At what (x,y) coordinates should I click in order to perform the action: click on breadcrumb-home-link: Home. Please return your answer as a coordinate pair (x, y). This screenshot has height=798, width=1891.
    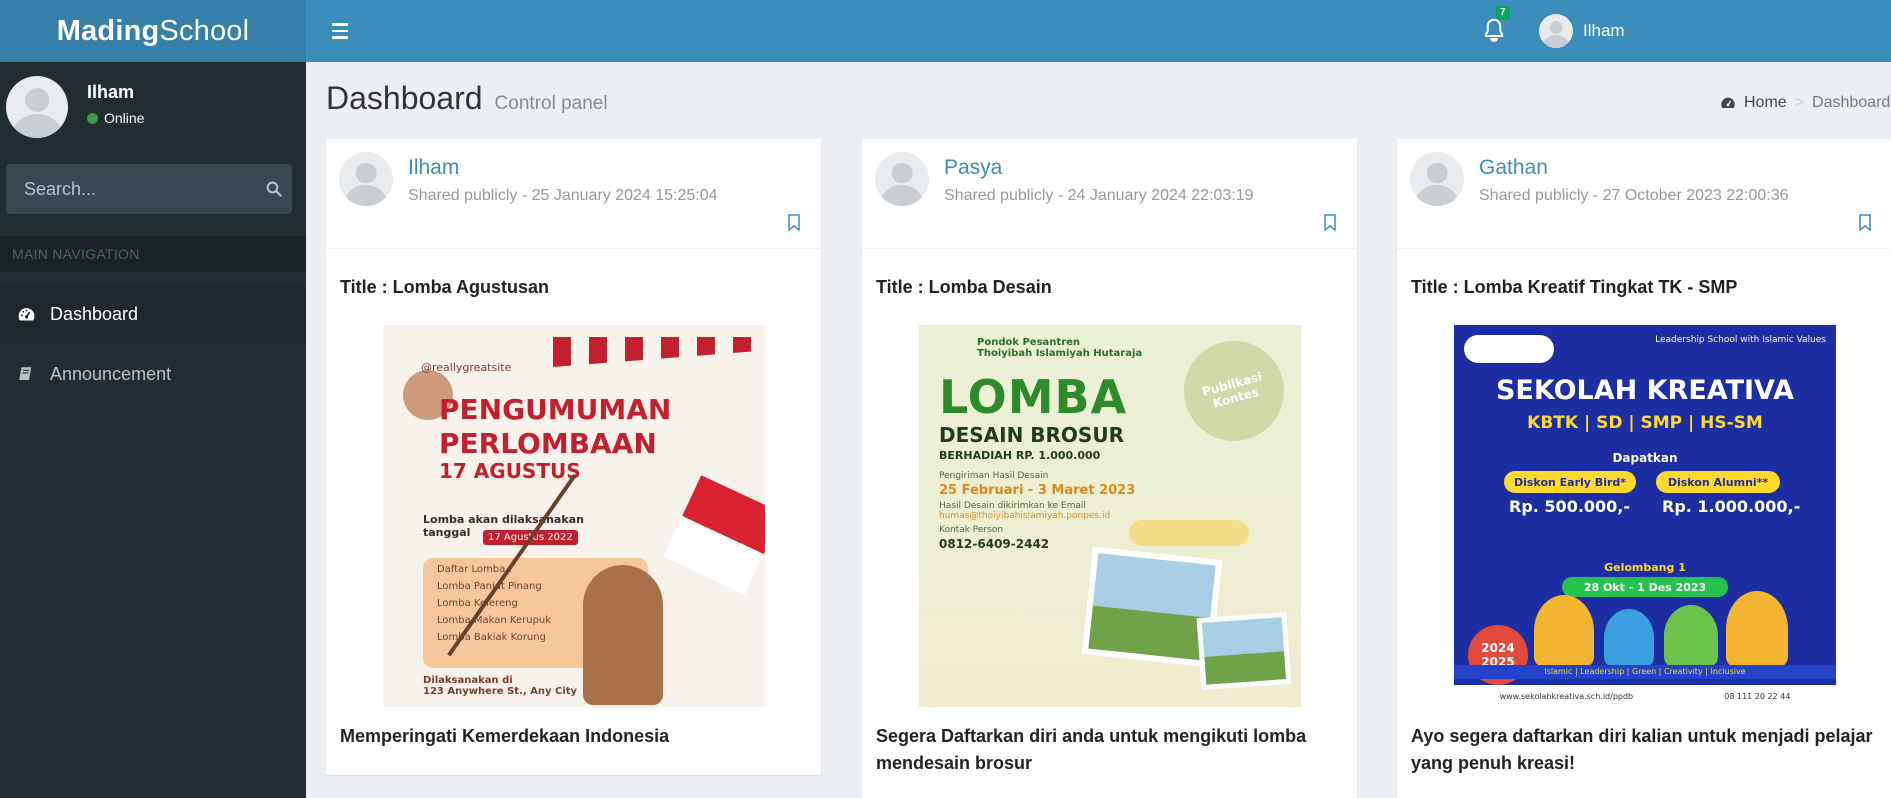
    Looking at the image, I should click on (1765, 103).